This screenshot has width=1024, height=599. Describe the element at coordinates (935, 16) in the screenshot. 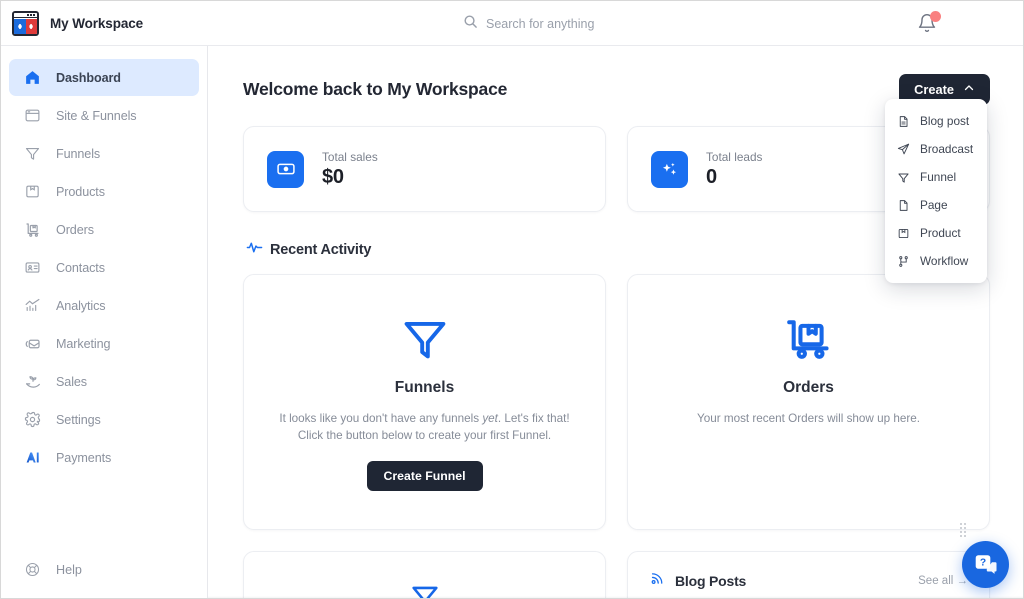

I see `notification-dot` at that location.